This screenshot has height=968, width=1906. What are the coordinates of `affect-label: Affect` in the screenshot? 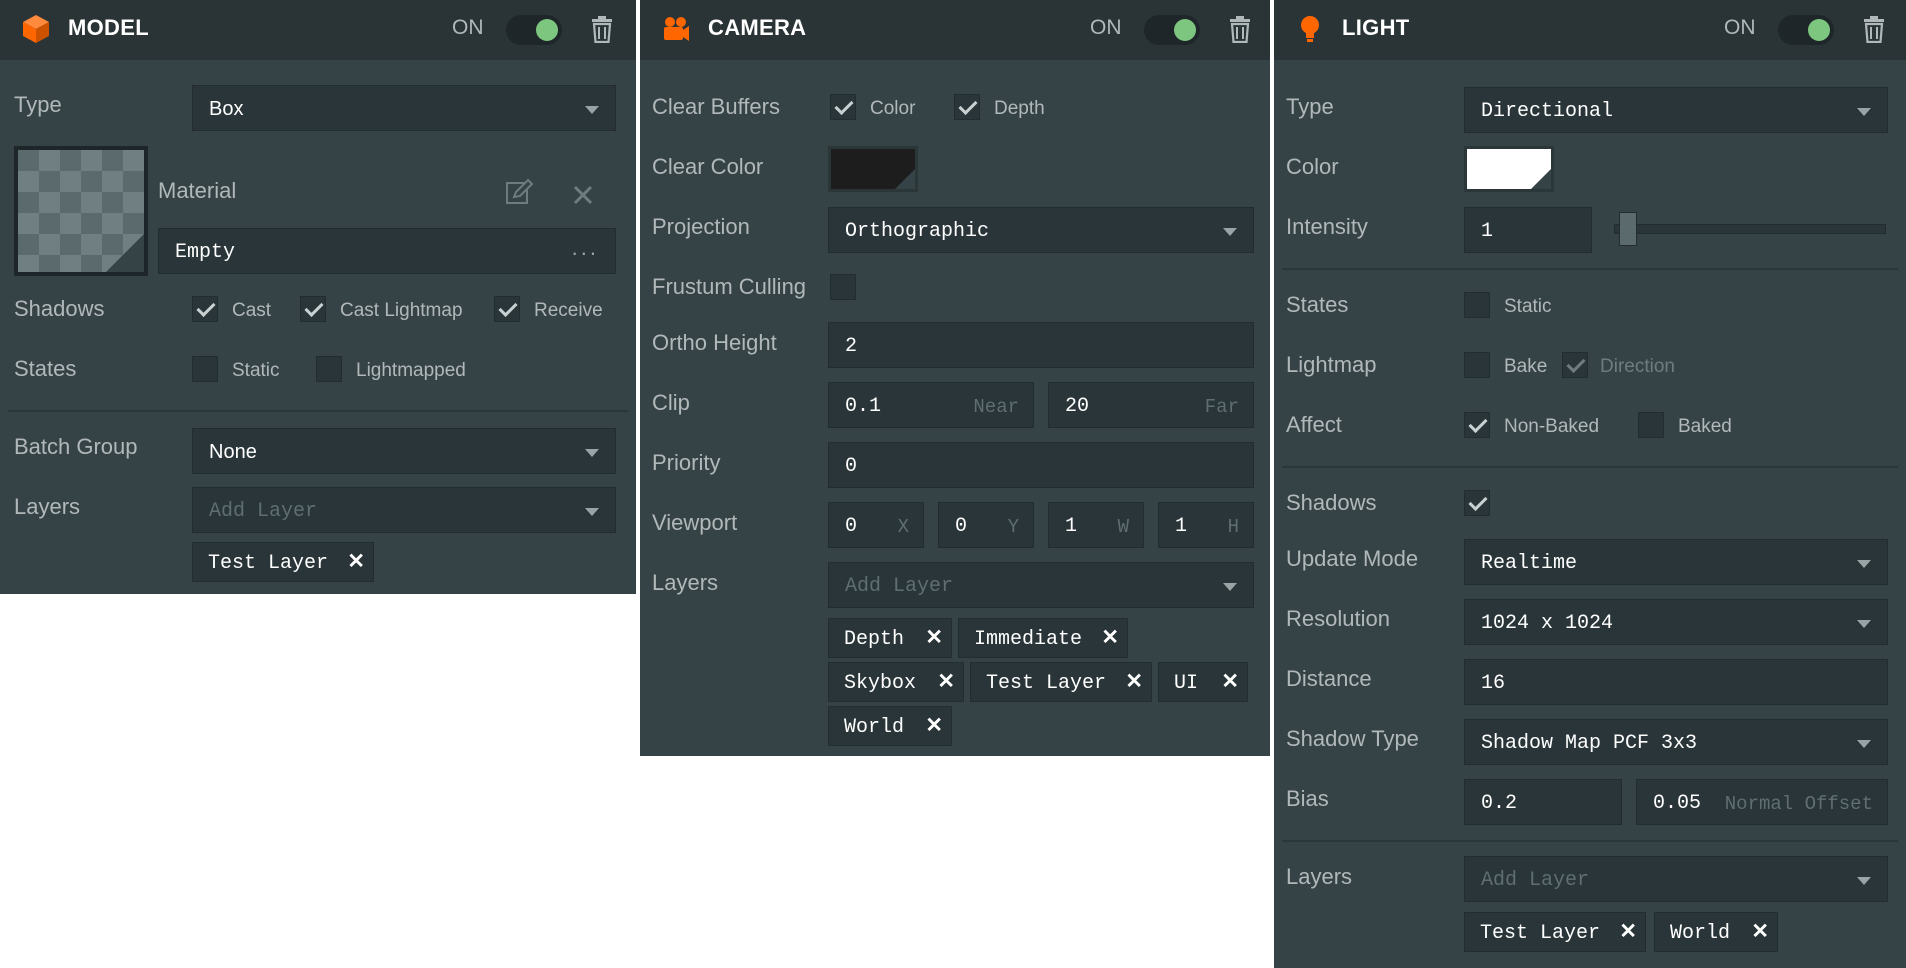 It's located at (1314, 424).